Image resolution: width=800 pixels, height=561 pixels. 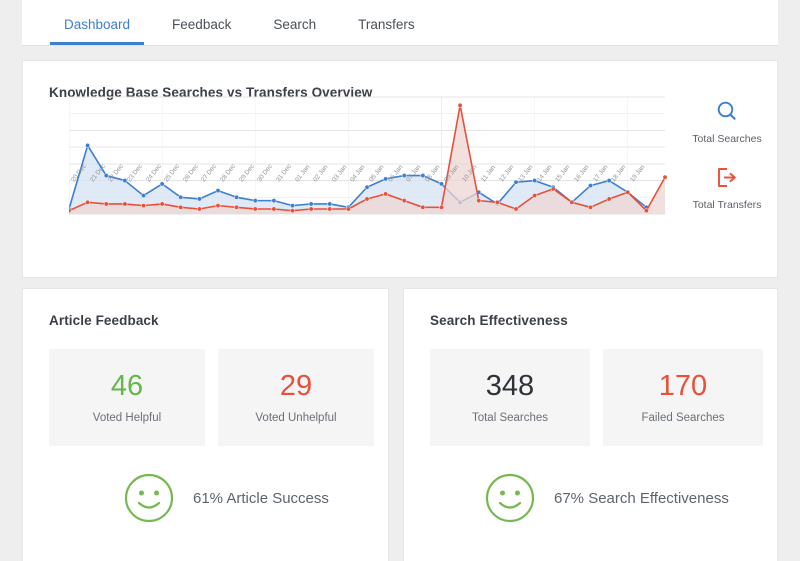 What do you see at coordinates (499, 320) in the screenshot?
I see `search-effectiveness-title: Search Effectiveness` at bounding box center [499, 320].